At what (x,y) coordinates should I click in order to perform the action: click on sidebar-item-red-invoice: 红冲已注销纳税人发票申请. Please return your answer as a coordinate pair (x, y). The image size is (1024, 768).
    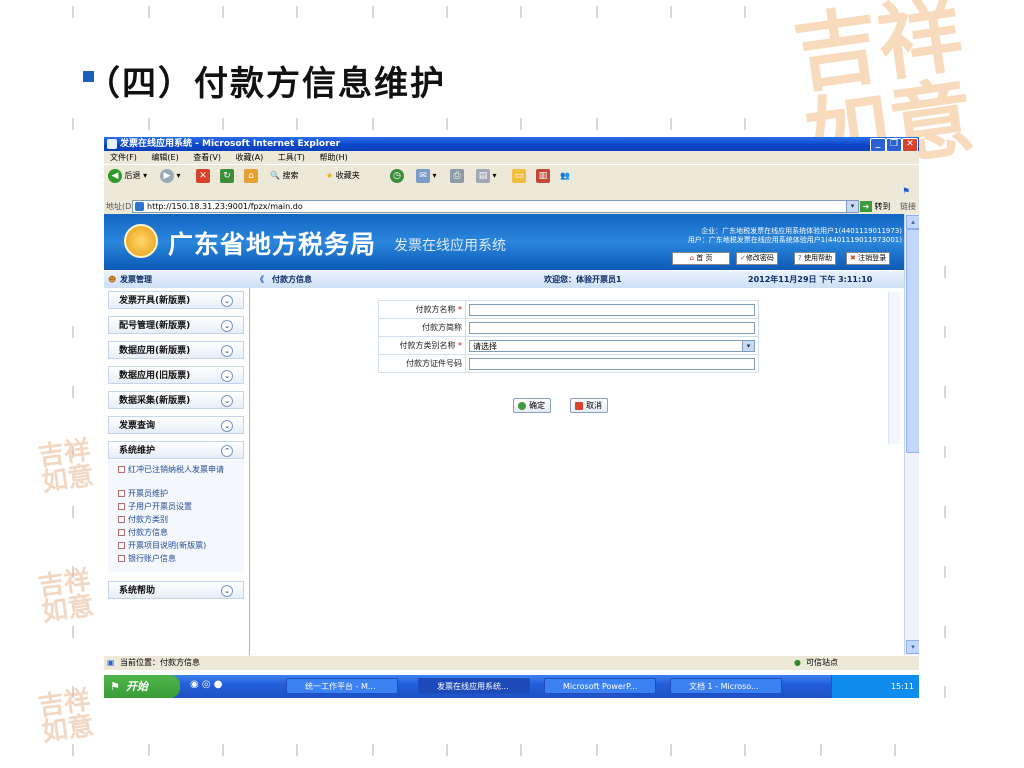
    Looking at the image, I should click on (178, 470).